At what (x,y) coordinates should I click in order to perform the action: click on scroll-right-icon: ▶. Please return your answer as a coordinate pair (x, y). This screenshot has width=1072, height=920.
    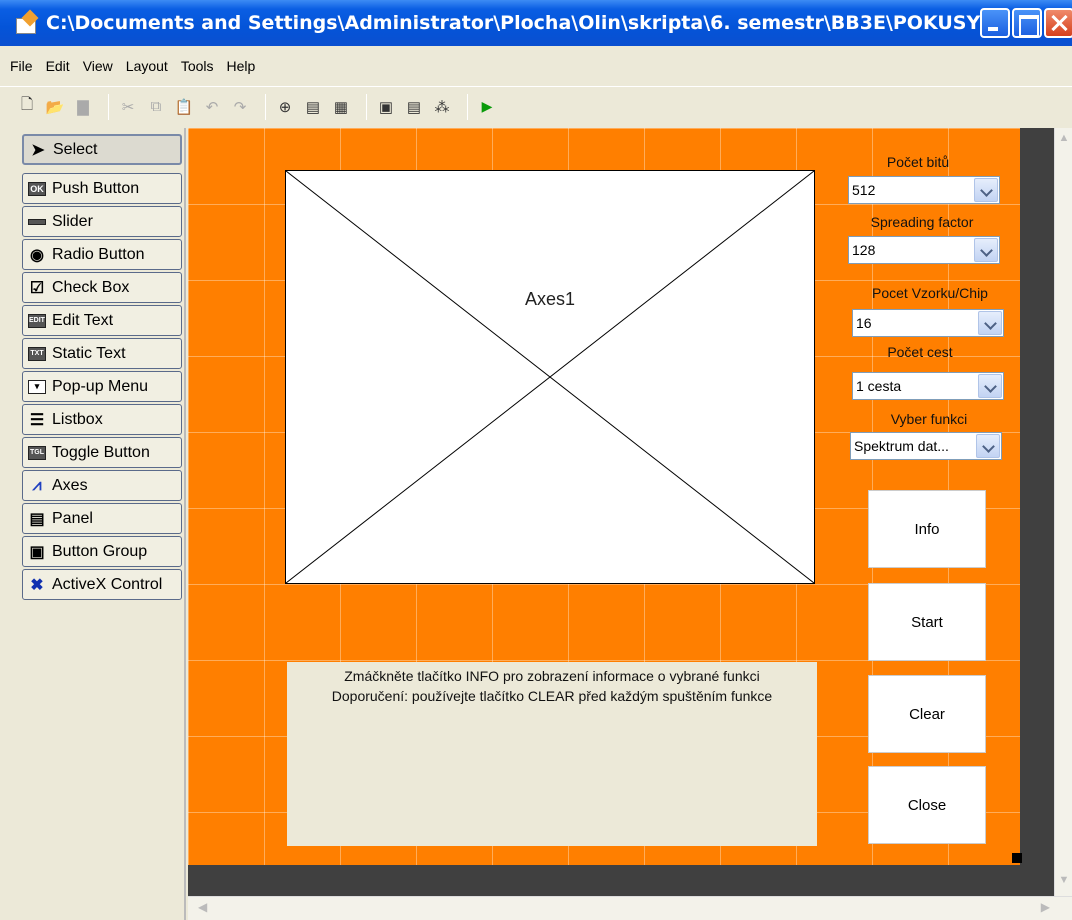
    Looking at the image, I should click on (1045, 907).